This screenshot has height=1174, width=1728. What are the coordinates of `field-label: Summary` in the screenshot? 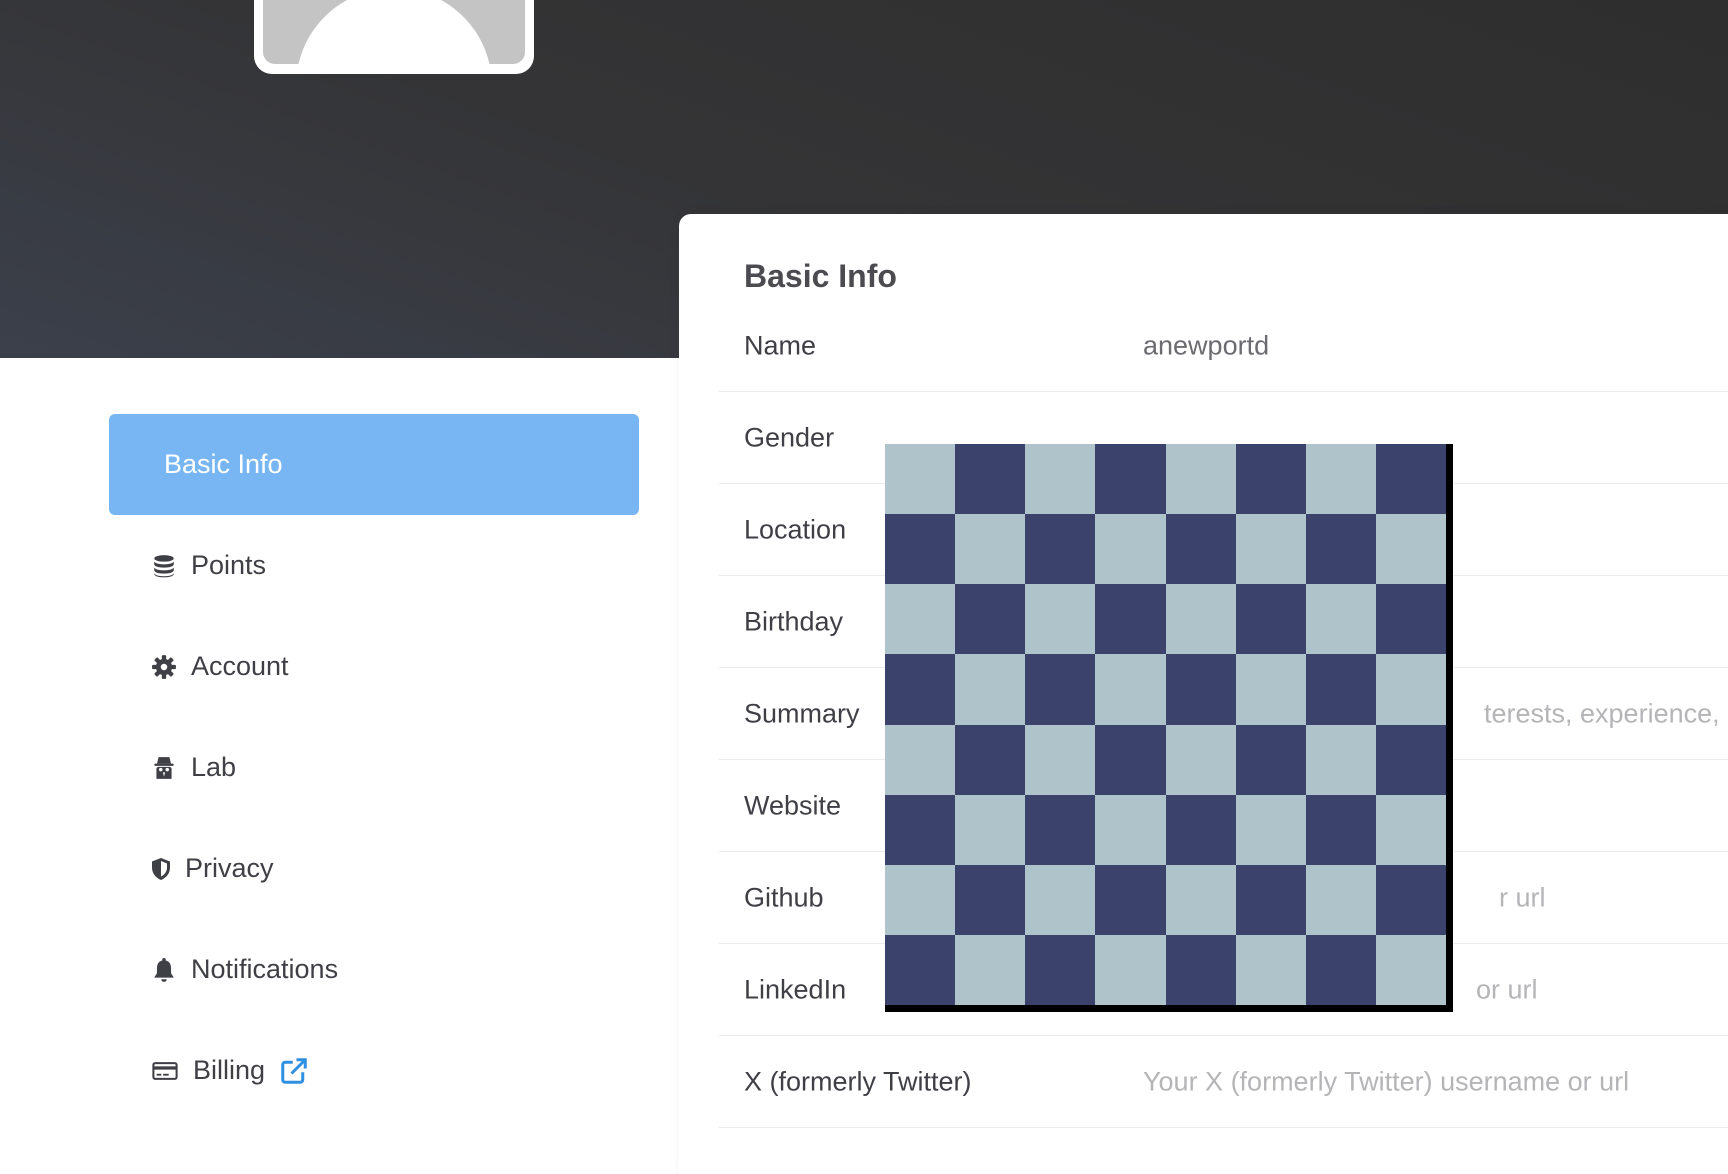 It's located at (802, 713).